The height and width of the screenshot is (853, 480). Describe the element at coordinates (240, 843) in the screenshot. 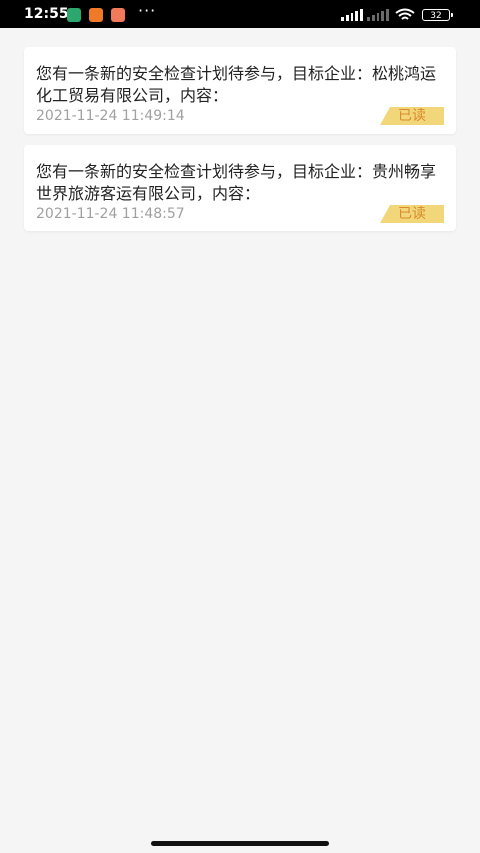

I see `home-indicator` at that location.